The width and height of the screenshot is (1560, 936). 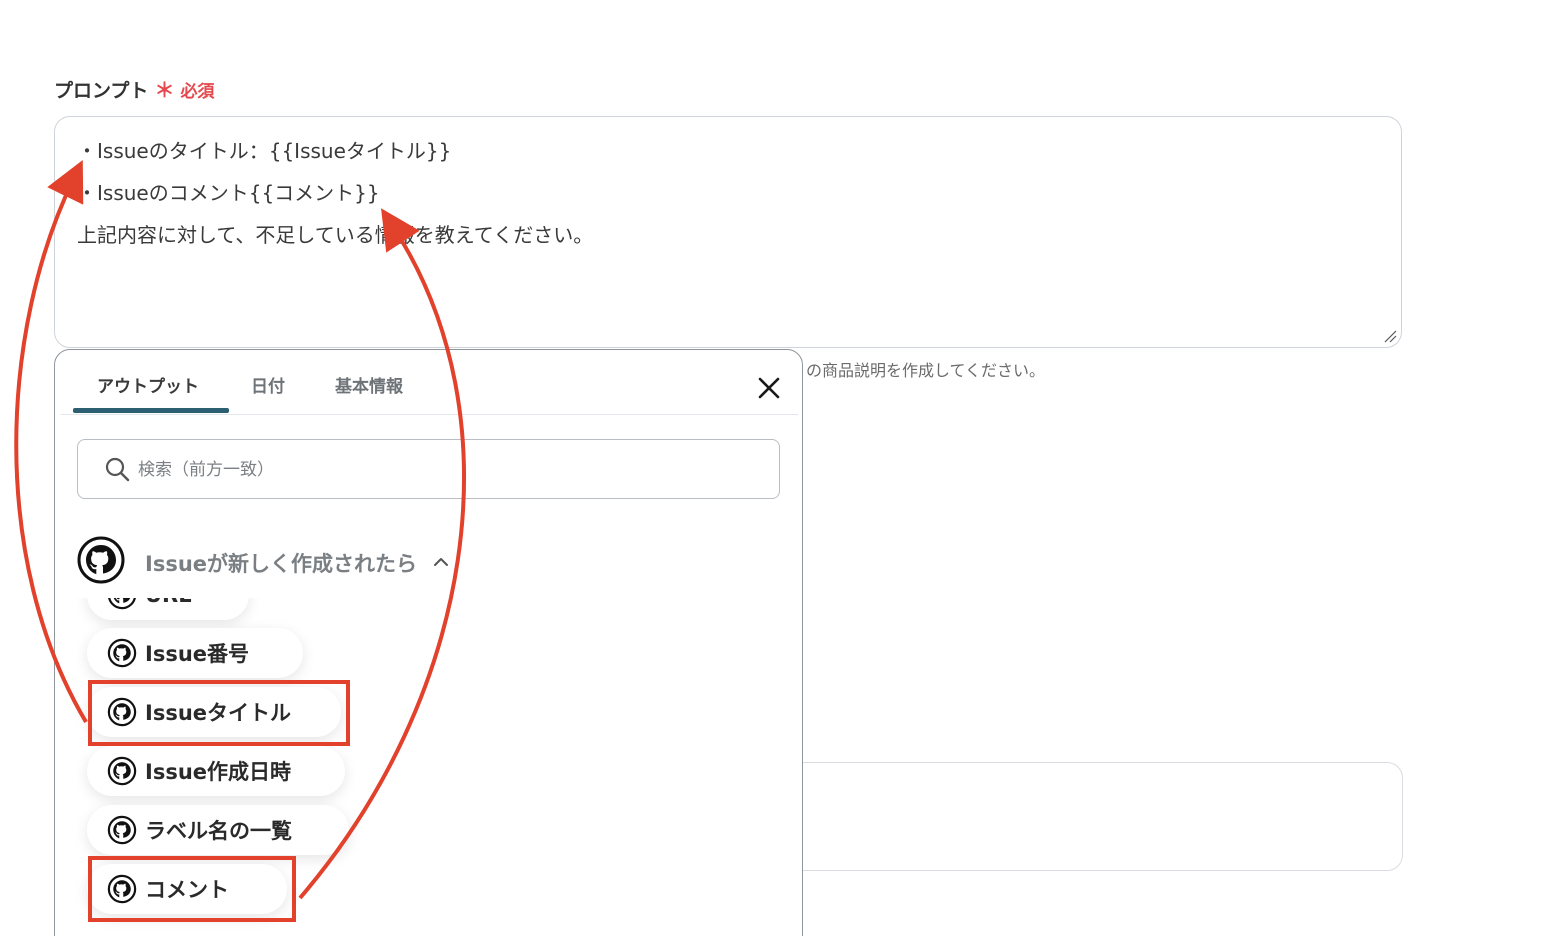 I want to click on close-button, so click(x=769, y=388).